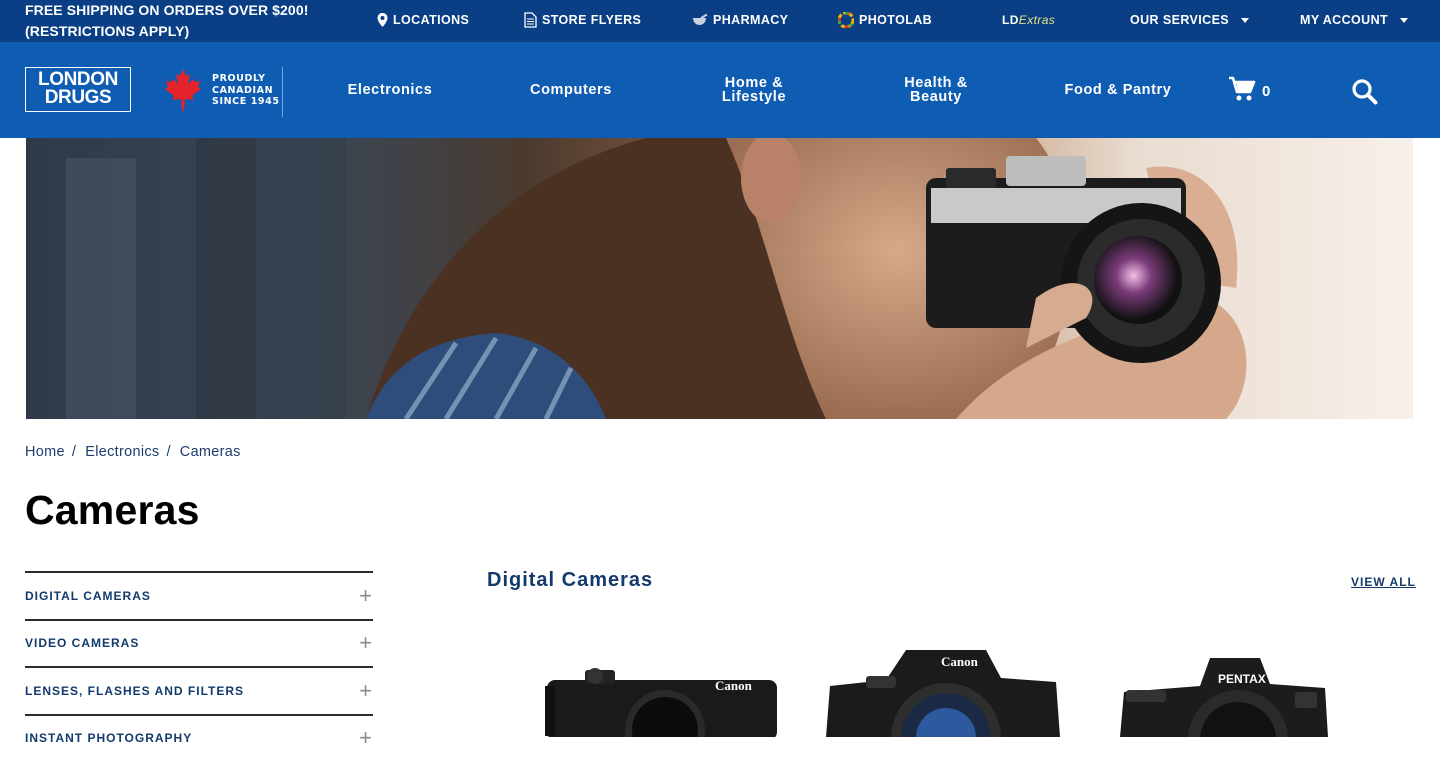 This screenshot has height=761, width=1440. Describe the element at coordinates (246, 102) in the screenshot. I see `tagline-line-3: SINCE 1945` at that location.